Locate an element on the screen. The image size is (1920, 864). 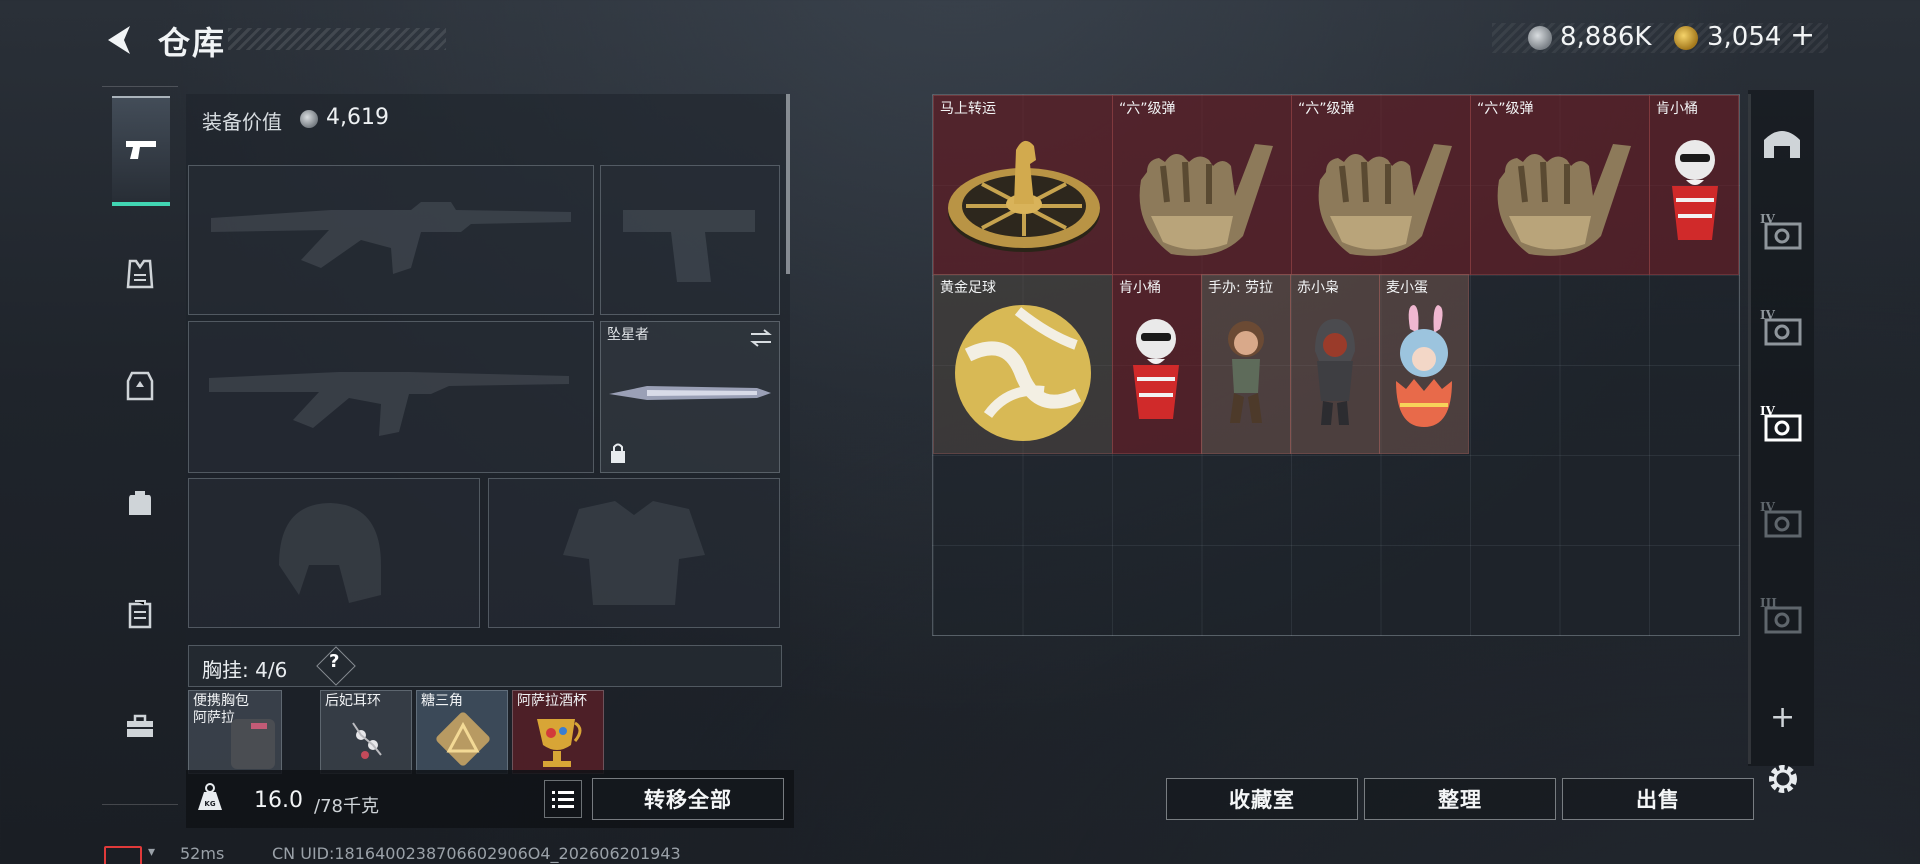
toolbox-icon is located at coordinates (140, 725).